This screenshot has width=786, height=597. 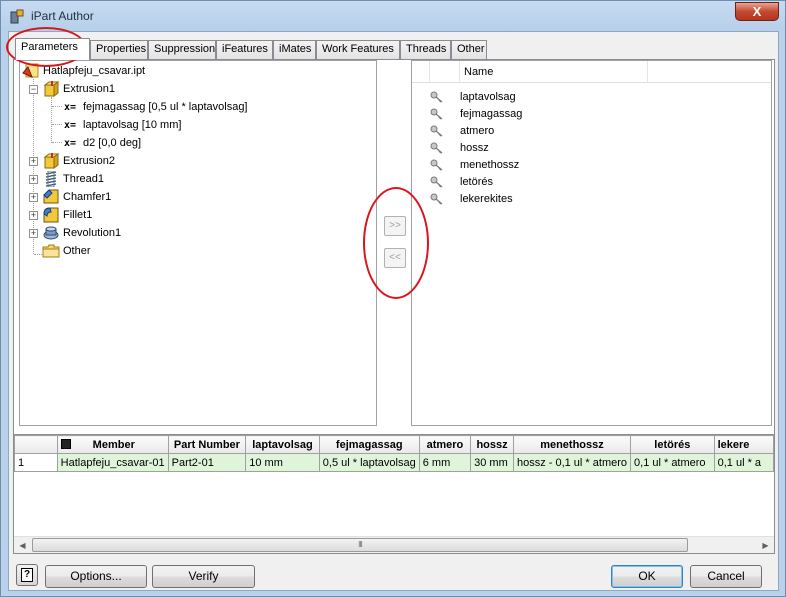 What do you see at coordinates (282, 462) in the screenshot?
I see `table-cell: 10 mm` at bounding box center [282, 462].